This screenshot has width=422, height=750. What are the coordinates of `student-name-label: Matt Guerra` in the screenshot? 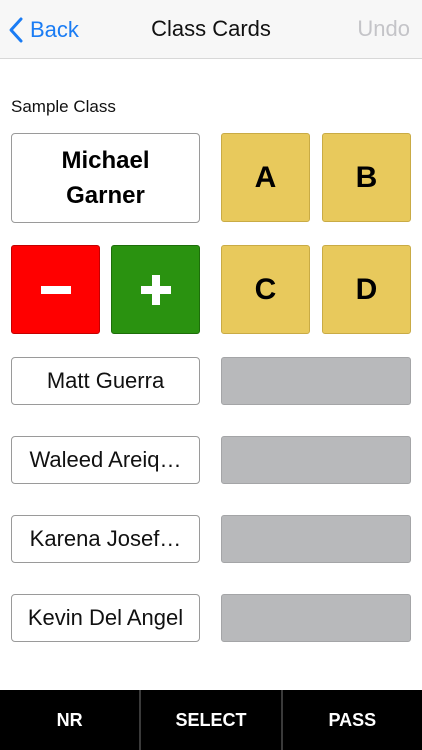 It's located at (105, 380).